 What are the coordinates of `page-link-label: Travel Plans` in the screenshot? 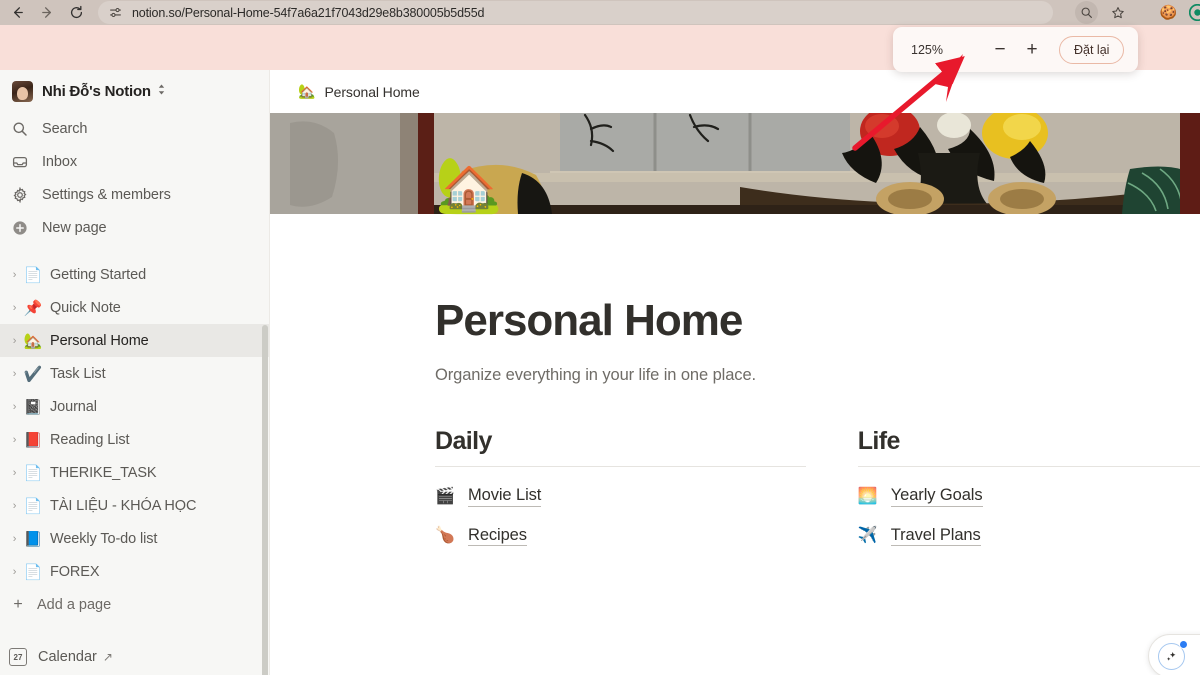 It's located at (935, 536).